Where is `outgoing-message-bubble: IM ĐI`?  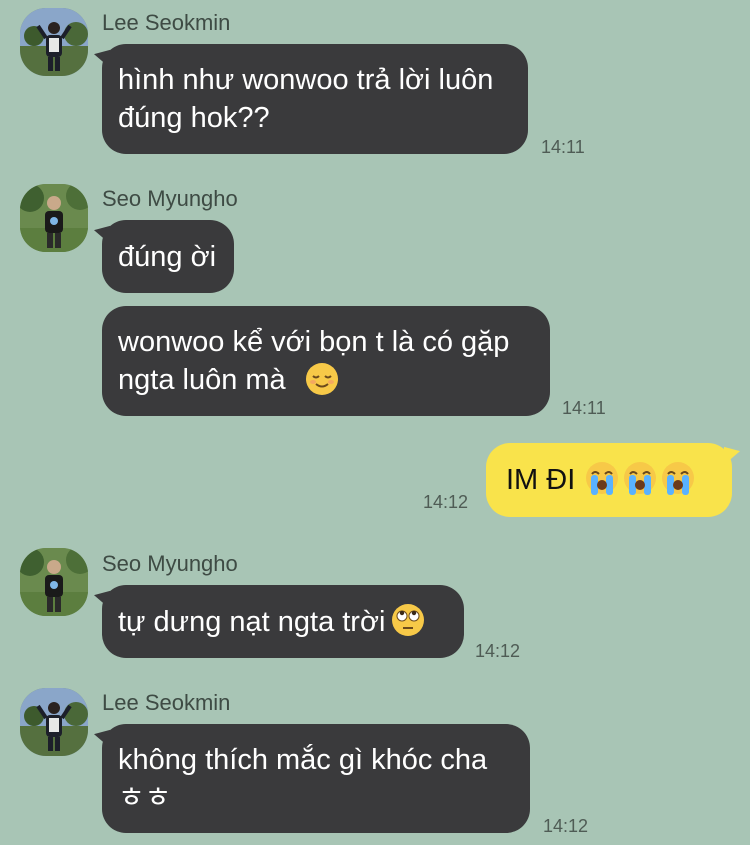
outgoing-message-bubble: IM ĐI is located at coordinates (609, 480).